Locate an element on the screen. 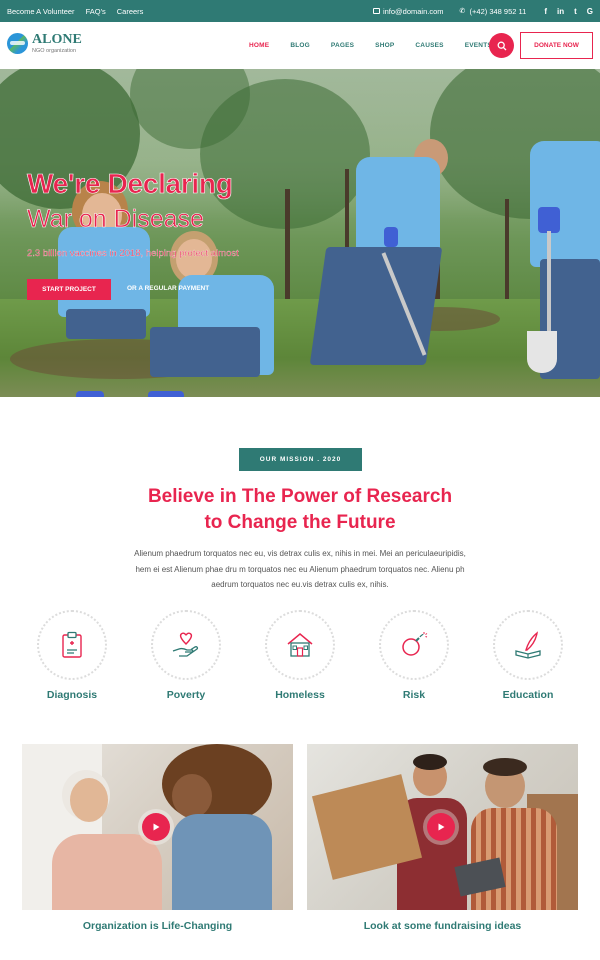  faqs-link: FAQ's is located at coordinates (96, 11).